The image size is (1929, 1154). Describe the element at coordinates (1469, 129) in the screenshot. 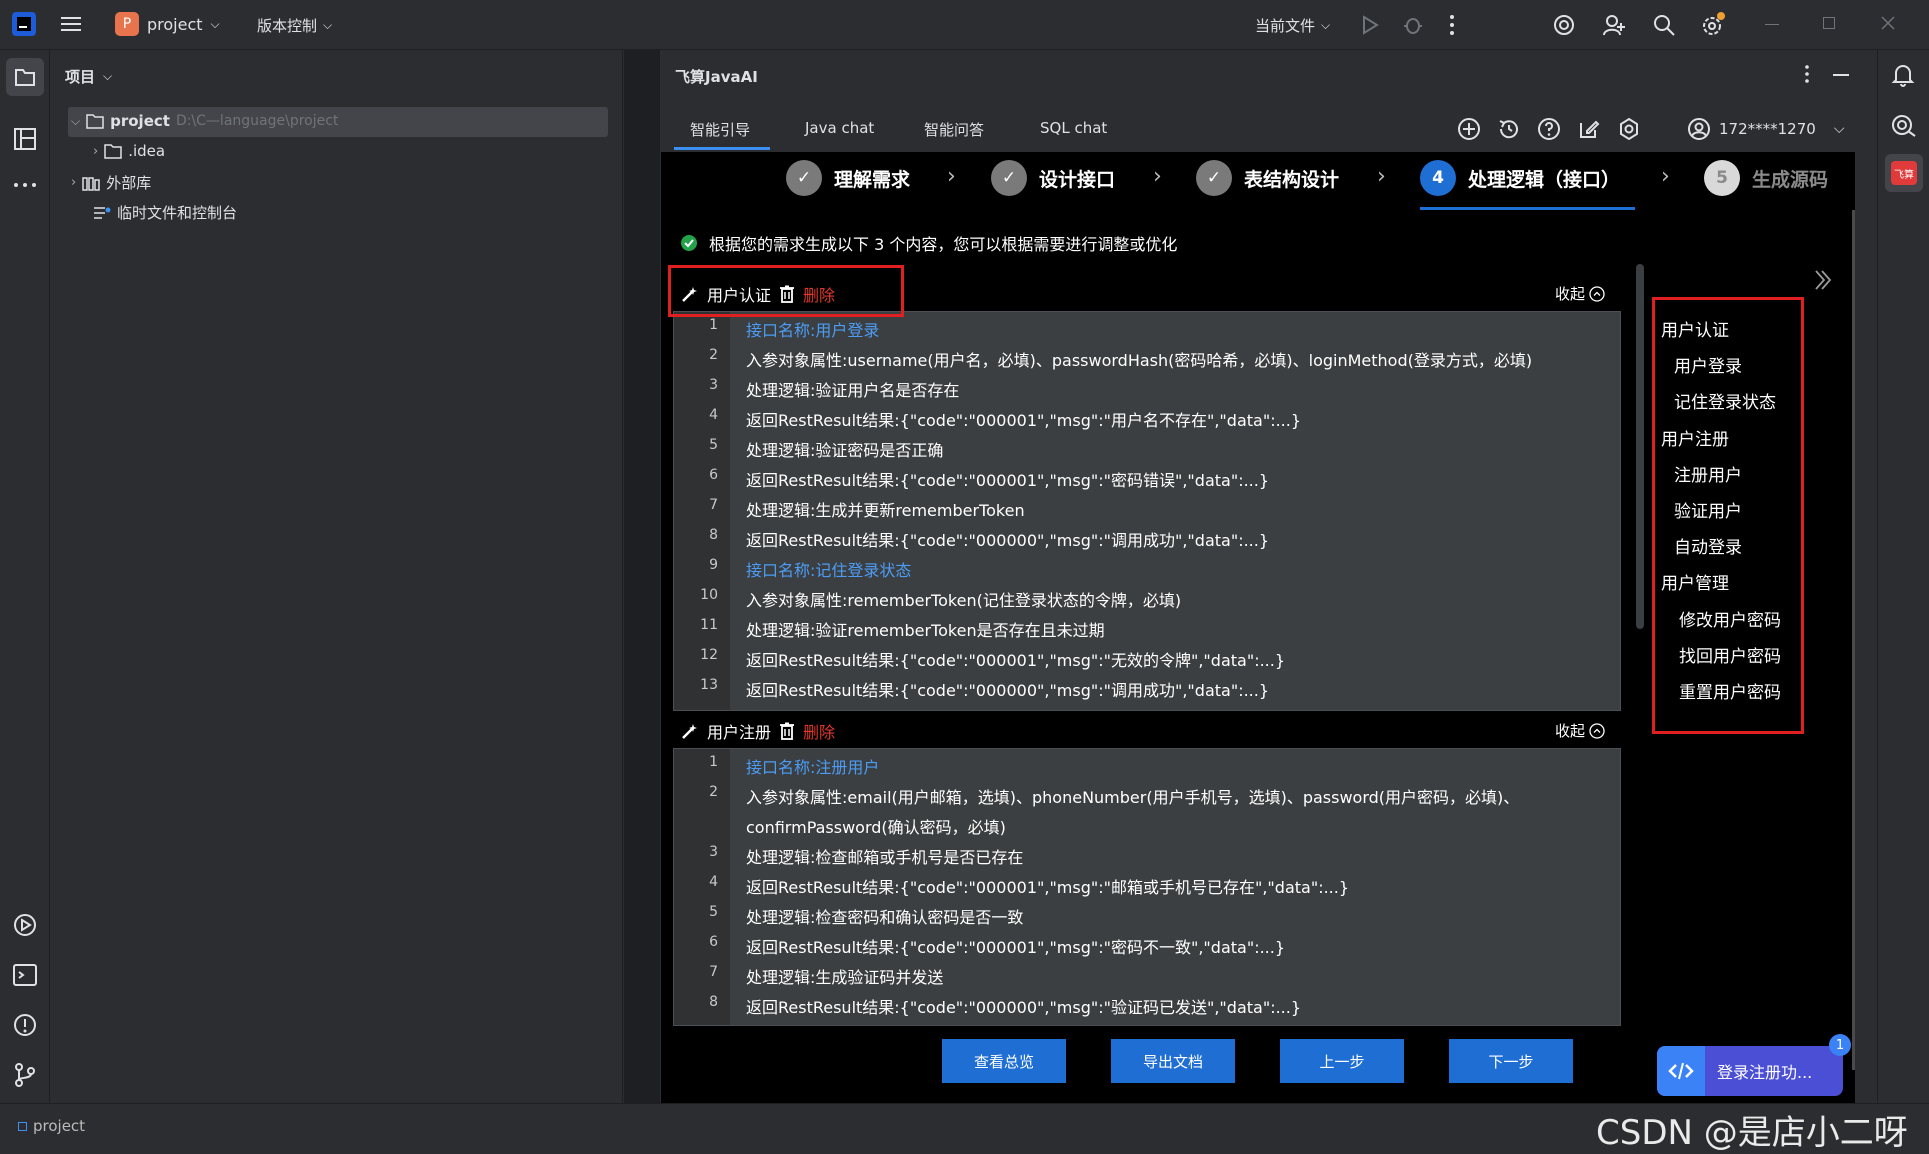

I see `add-circle-icon` at that location.